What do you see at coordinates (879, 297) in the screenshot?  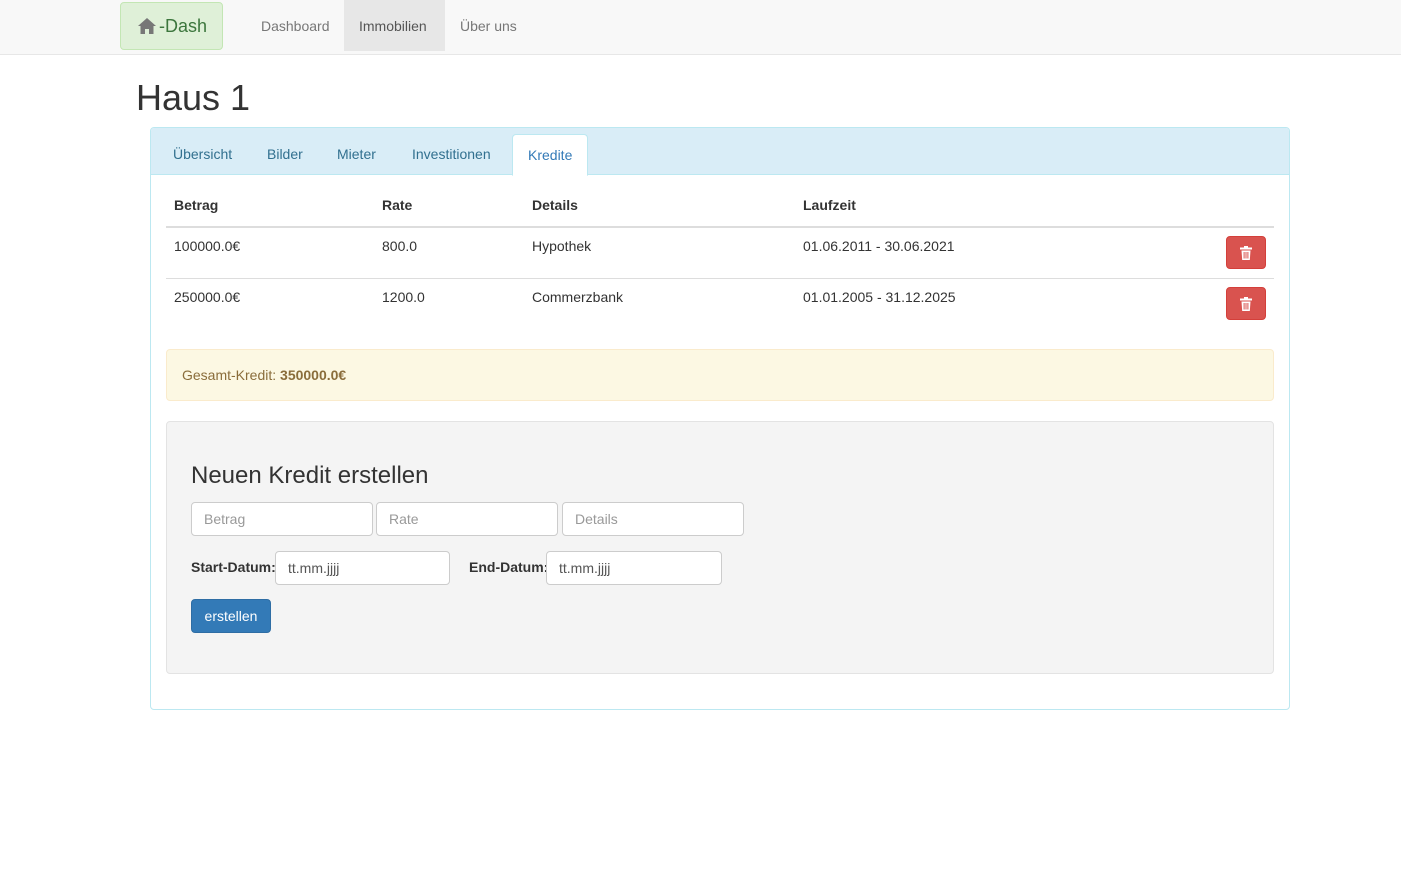 I see `cell-laufzeit: 01.01.2005 - 31.12.2025` at bounding box center [879, 297].